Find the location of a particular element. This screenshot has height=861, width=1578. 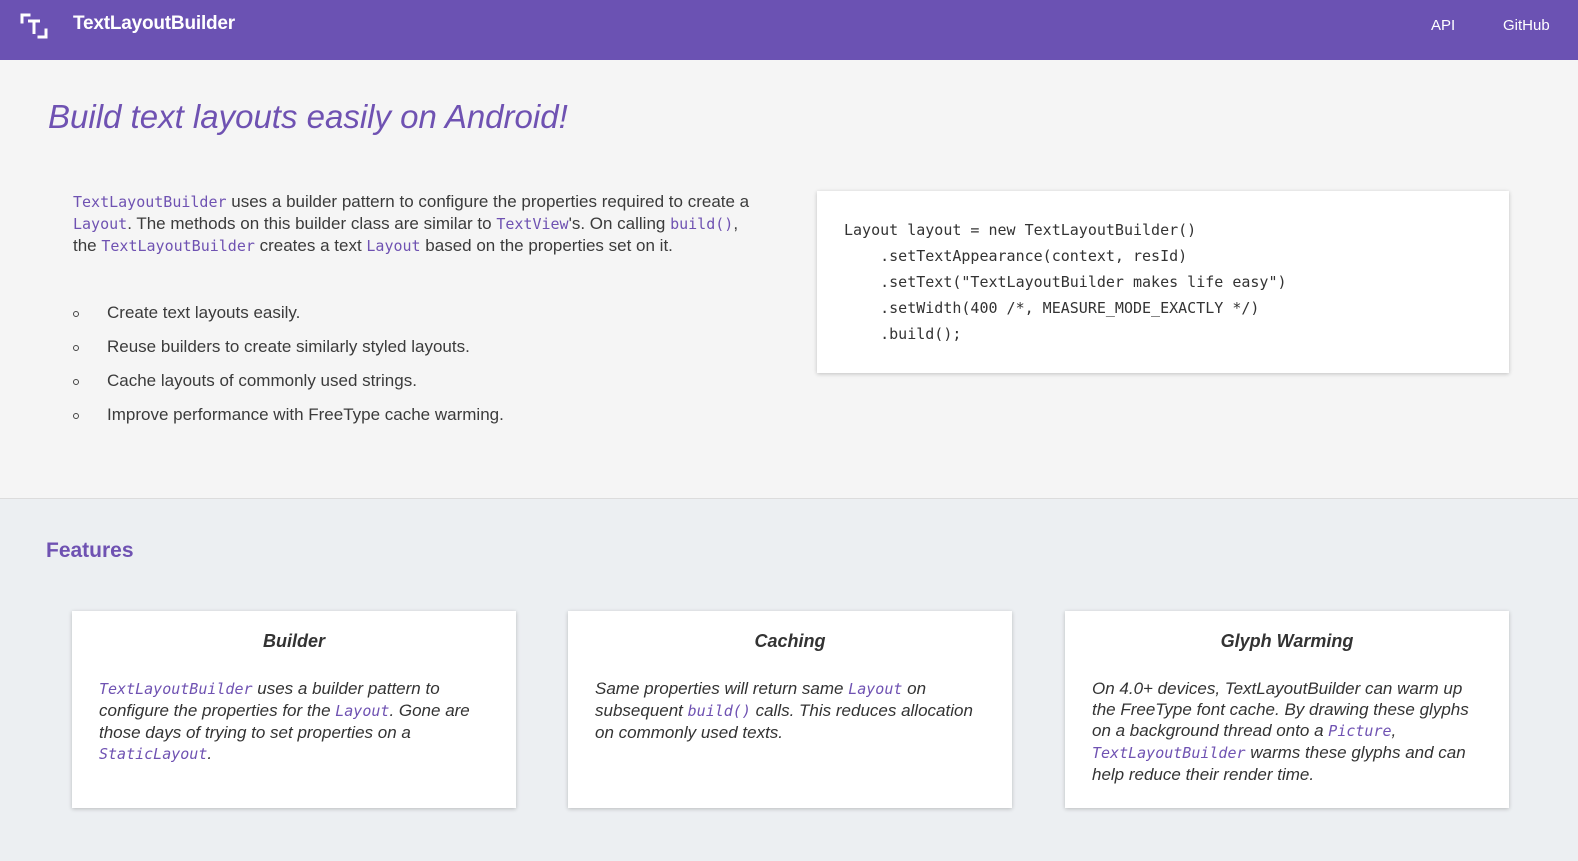

list-item-text: Cache layouts of commonly used strings. is located at coordinates (262, 380).